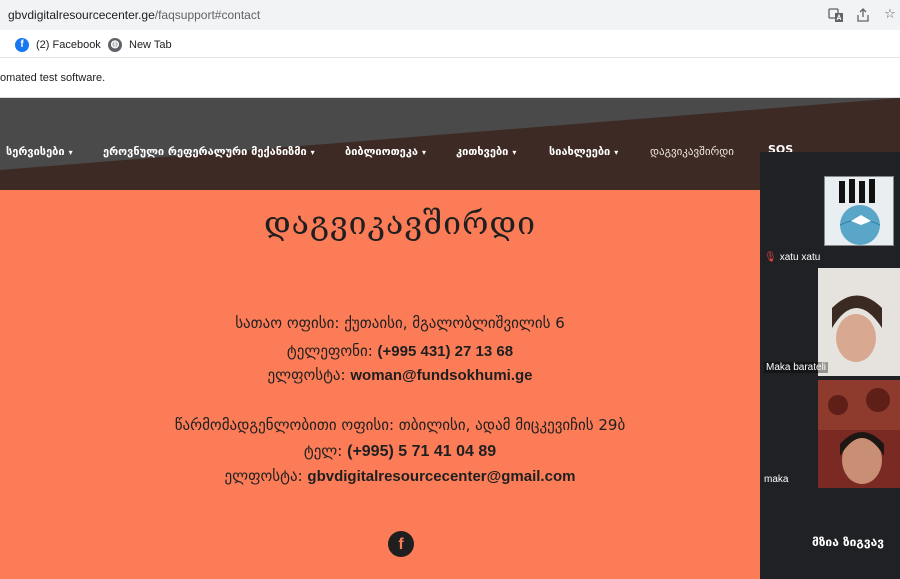 The width and height of the screenshot is (900, 579). Describe the element at coordinates (400, 323) in the screenshot. I see `head-office-address: სათაო ოფისი: ქუთაისი, მგალობლიშვილის 6` at that location.